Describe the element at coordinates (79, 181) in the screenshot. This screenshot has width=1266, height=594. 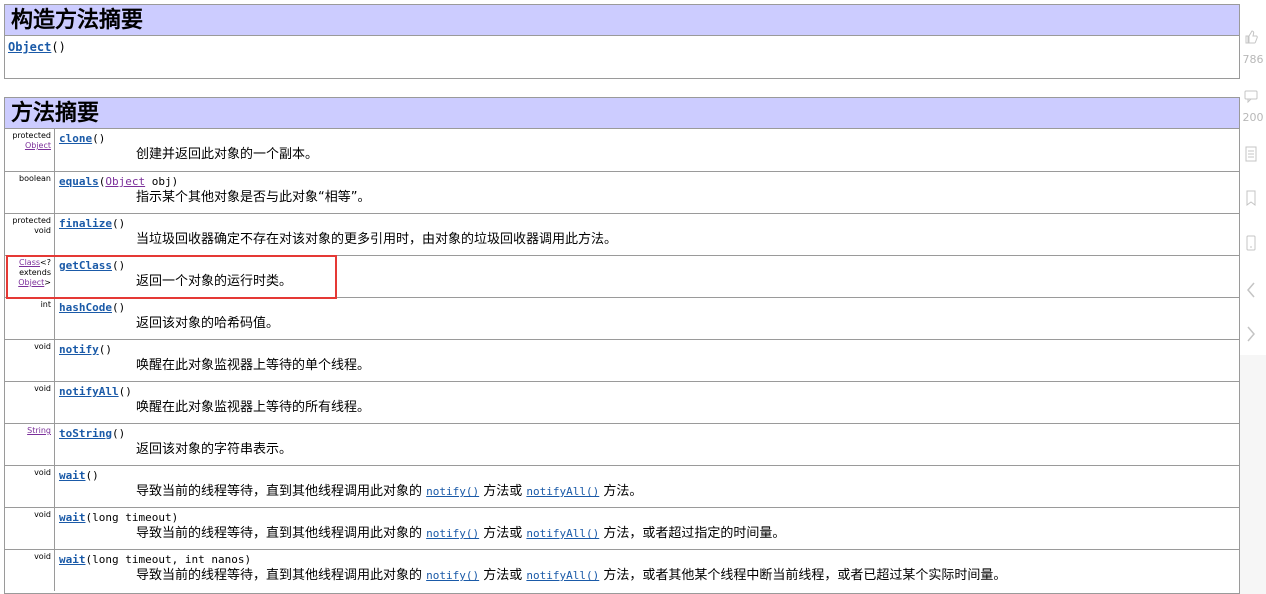
I see `method-name-link: equals` at that location.